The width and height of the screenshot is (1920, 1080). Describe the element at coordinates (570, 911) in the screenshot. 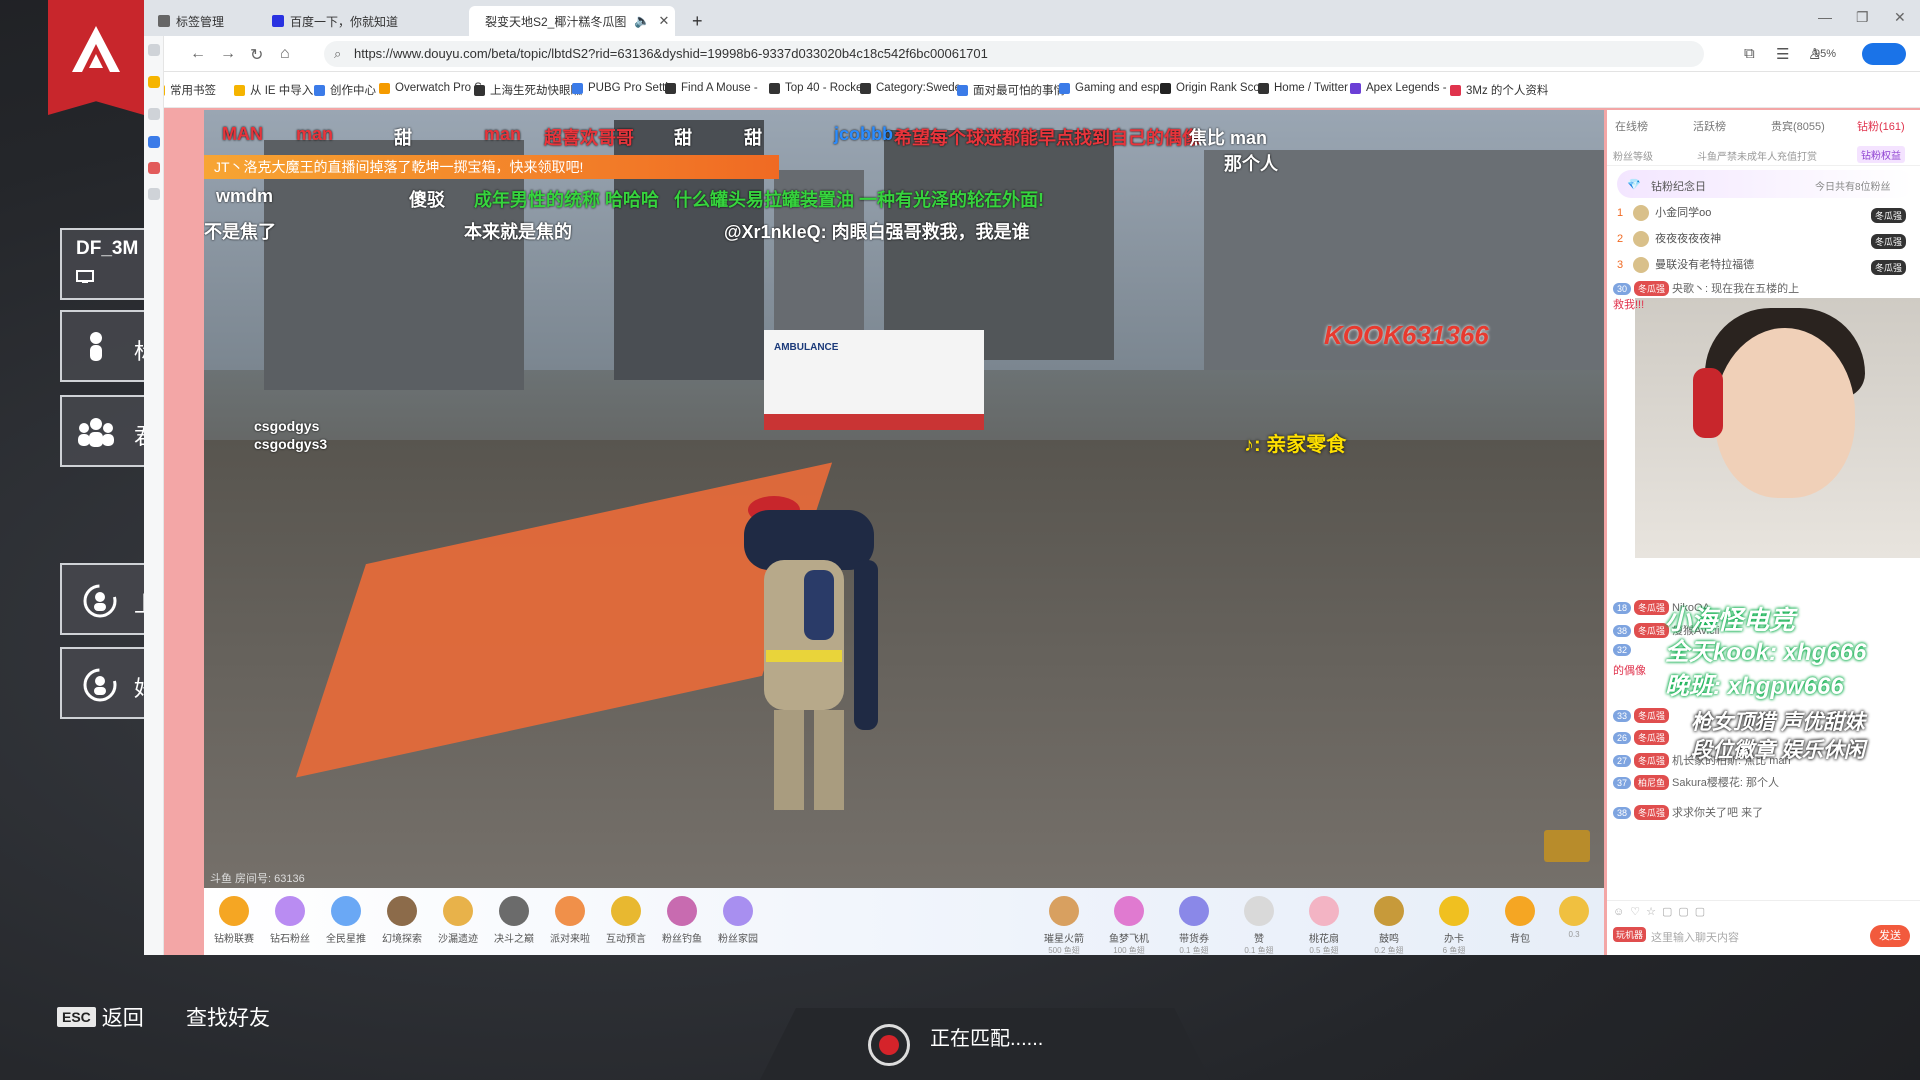

I see `activity-icon` at that location.